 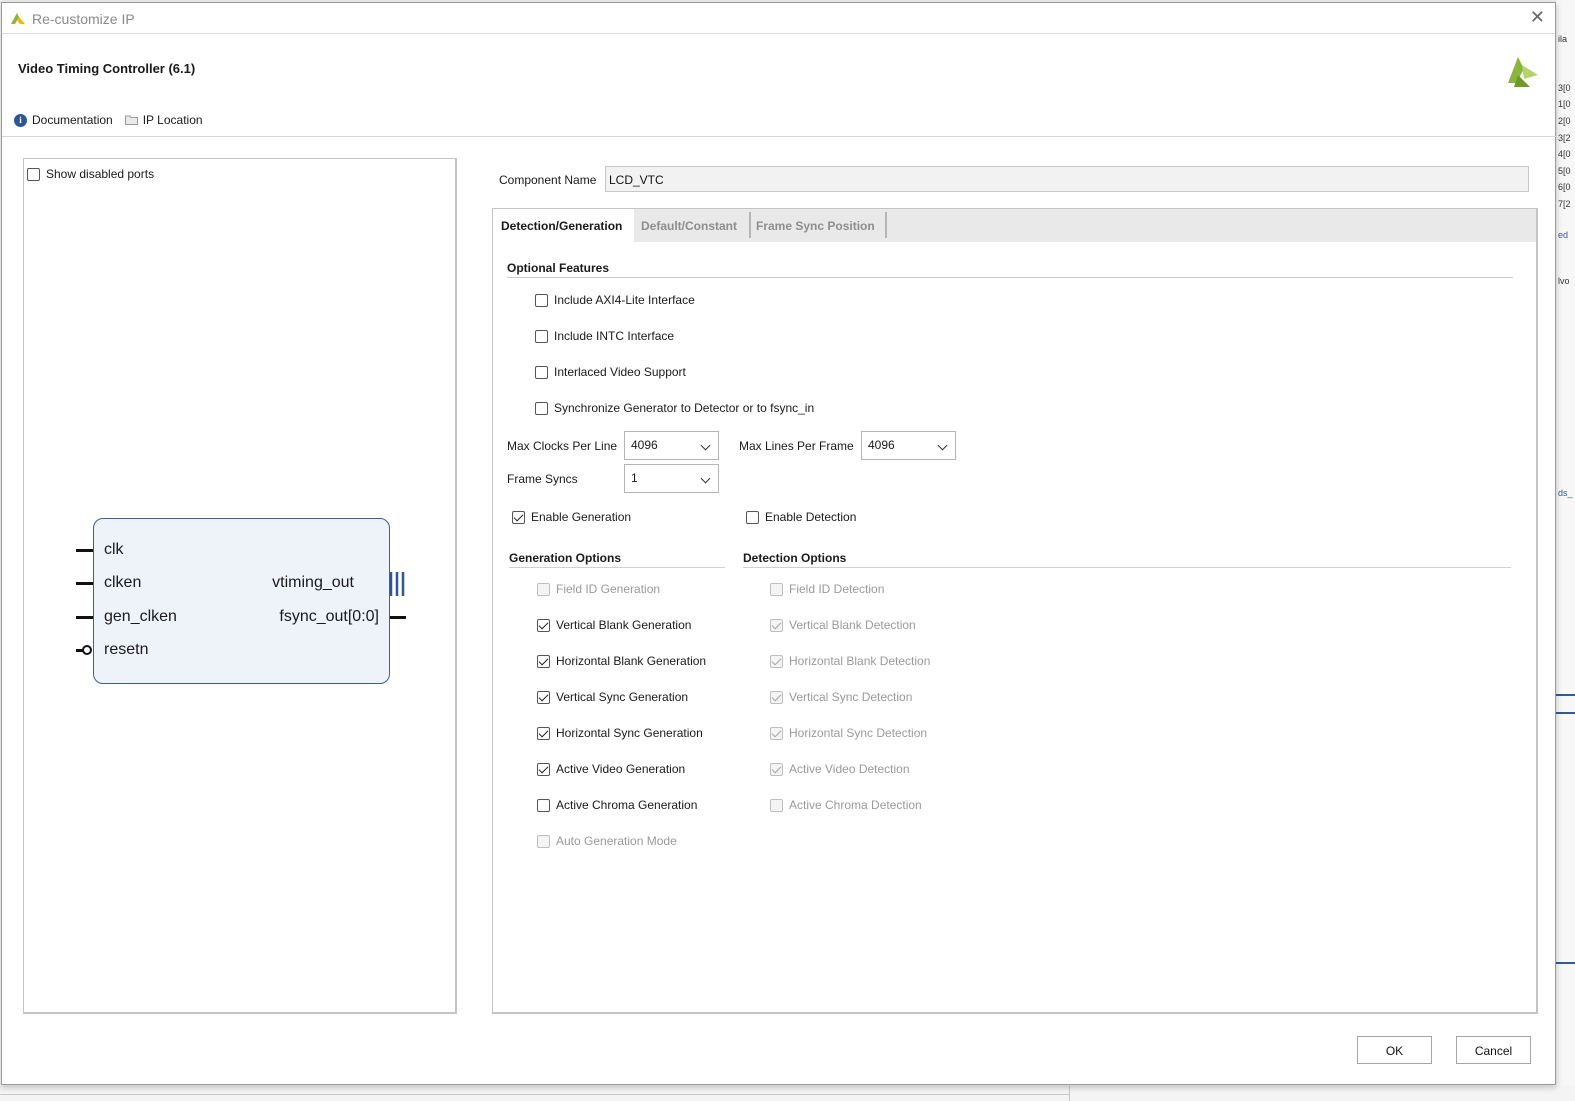 I want to click on show-disabled-ports-checkbox: Show disabled ports, so click(x=90, y=174).